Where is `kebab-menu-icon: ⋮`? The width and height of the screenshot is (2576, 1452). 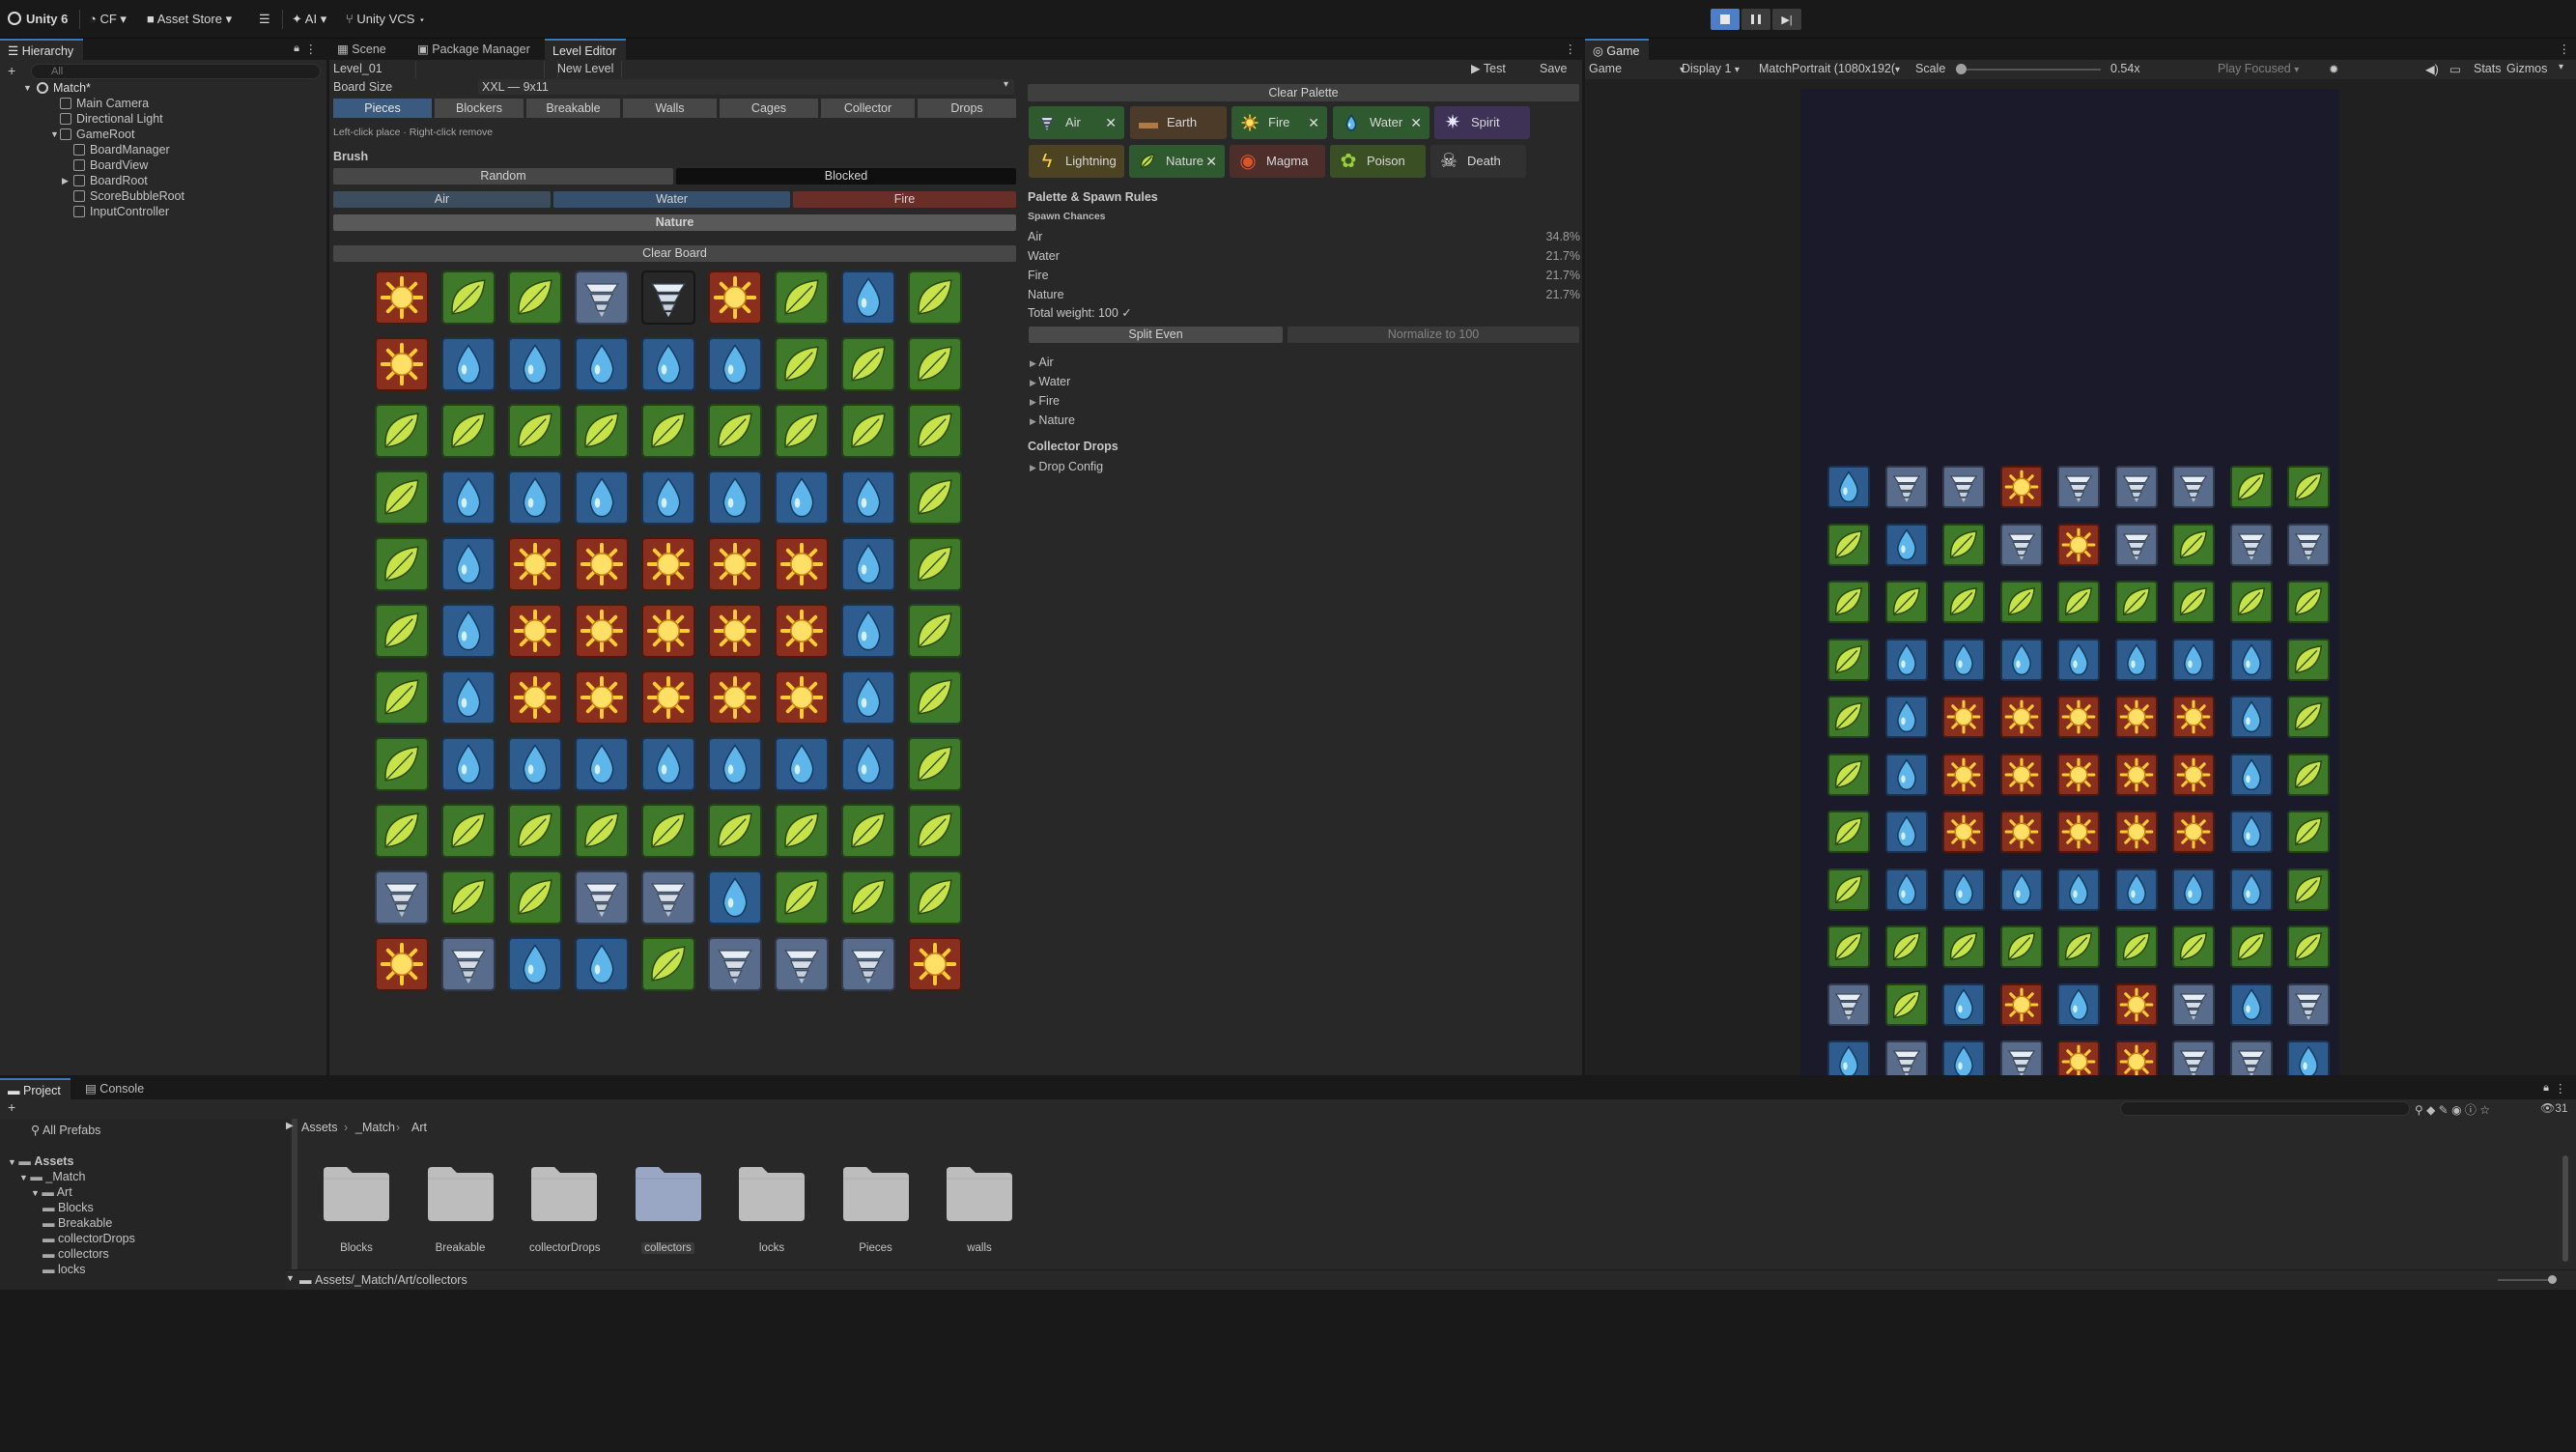
kebab-menu-icon: ⋮ is located at coordinates (2561, 1088).